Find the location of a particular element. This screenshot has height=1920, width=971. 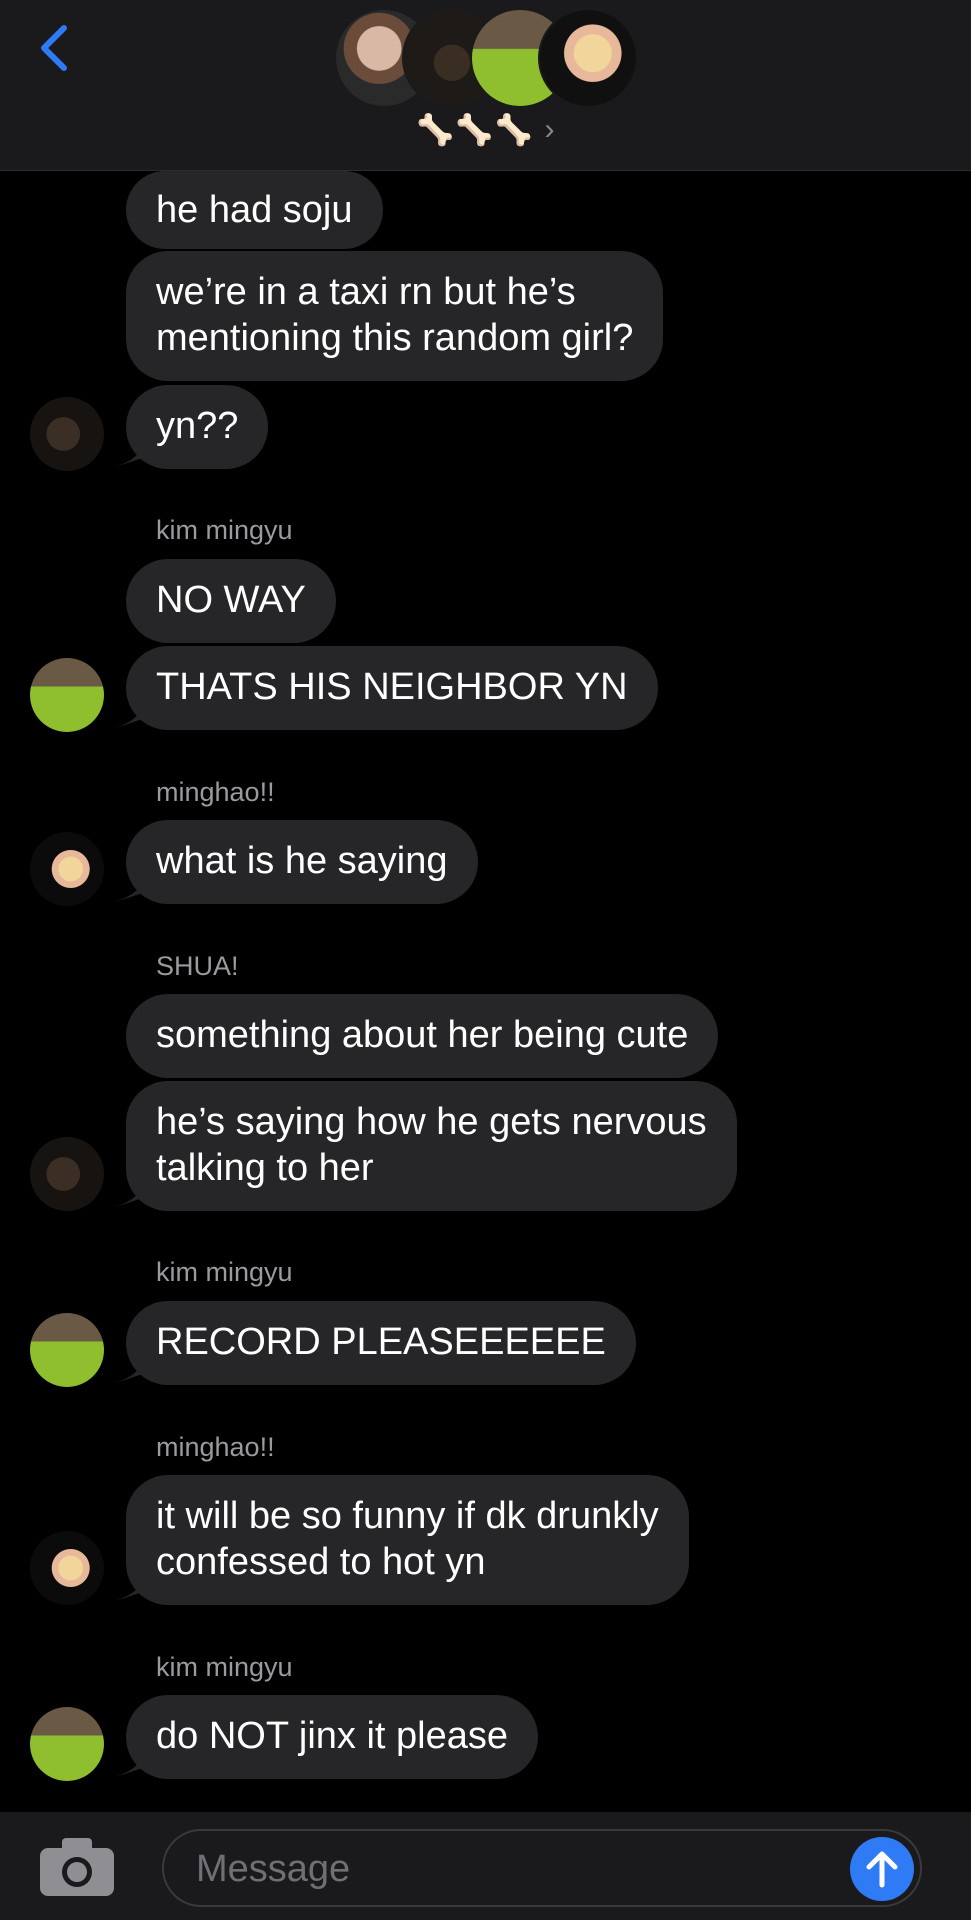

message-text: do NOT jinx it please is located at coordinates (332, 1736).